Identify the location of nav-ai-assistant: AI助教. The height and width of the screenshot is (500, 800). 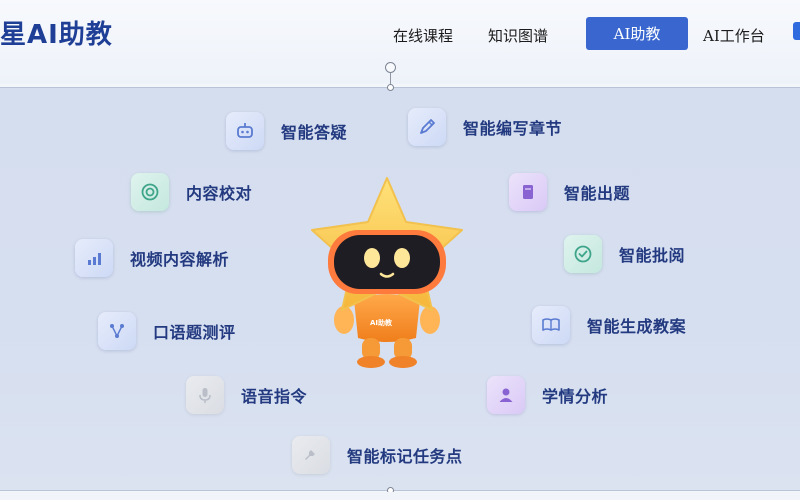
(637, 33).